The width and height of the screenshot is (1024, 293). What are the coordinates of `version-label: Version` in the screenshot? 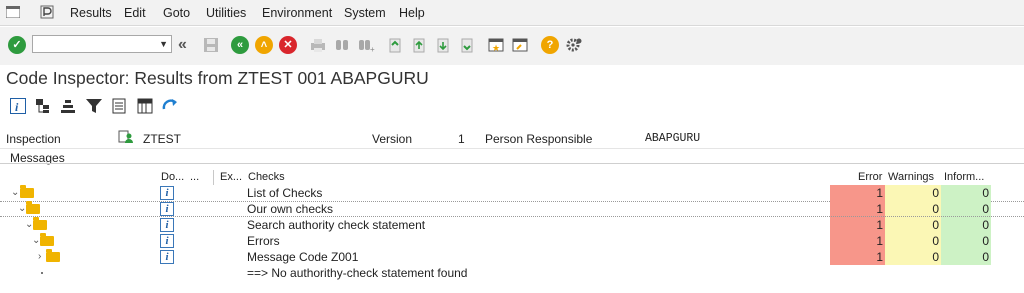 It's located at (392, 139).